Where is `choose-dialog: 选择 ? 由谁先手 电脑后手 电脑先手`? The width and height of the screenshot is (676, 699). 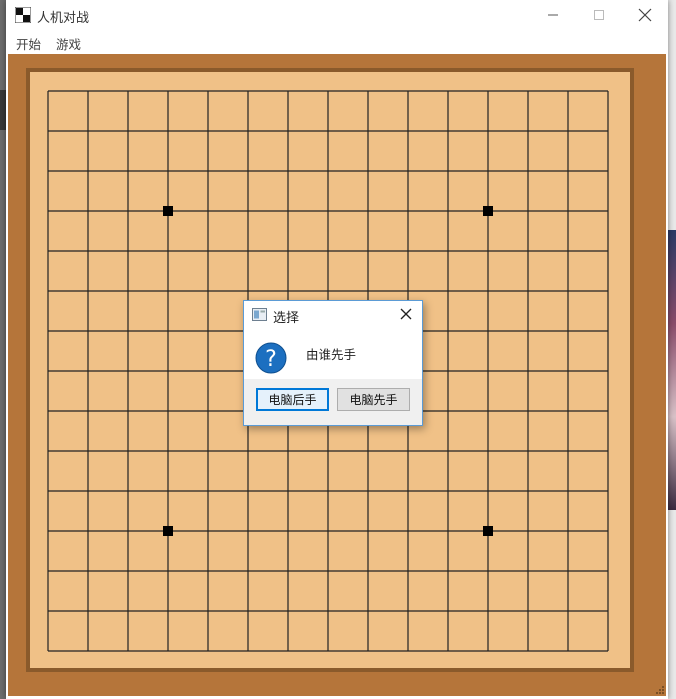 choose-dialog: 选择 ? 由谁先手 电脑后手 电脑先手 is located at coordinates (333, 363).